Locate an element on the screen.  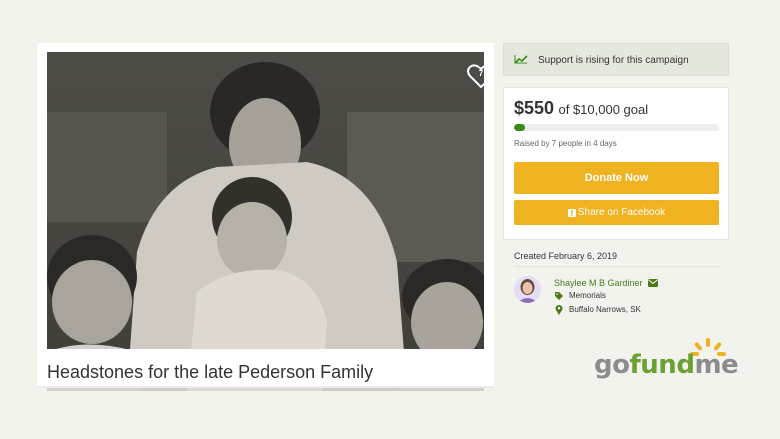
tag-icon is located at coordinates (559, 296).